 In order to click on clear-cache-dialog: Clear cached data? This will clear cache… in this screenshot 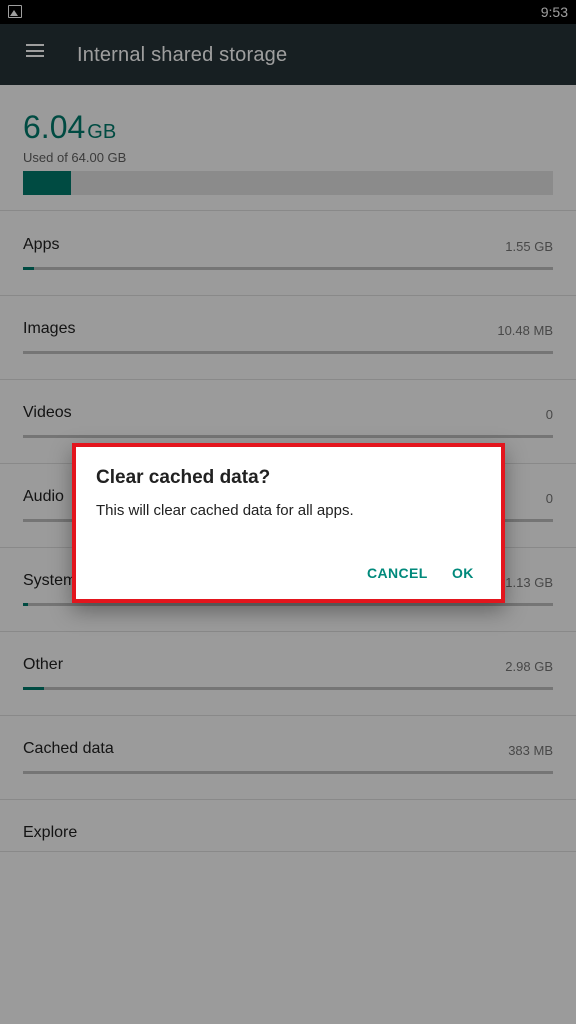, I will do `click(288, 523)`.